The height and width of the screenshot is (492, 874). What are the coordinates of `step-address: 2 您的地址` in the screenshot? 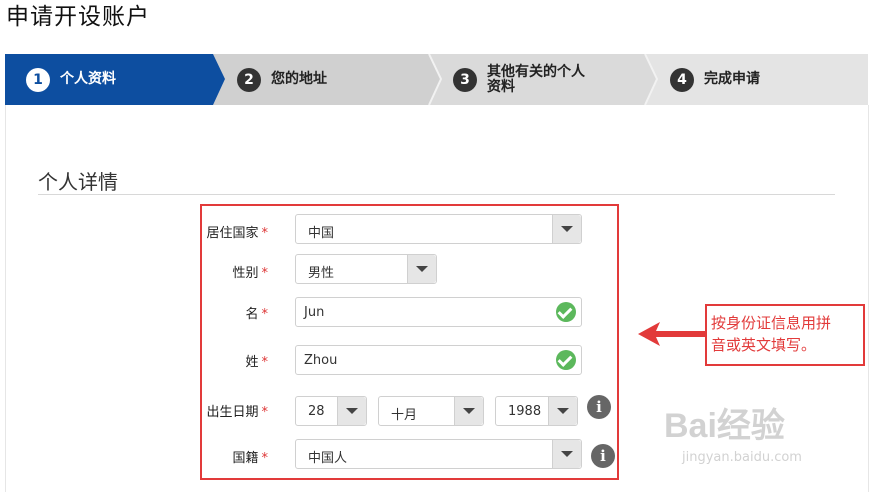 It's located at (282, 79).